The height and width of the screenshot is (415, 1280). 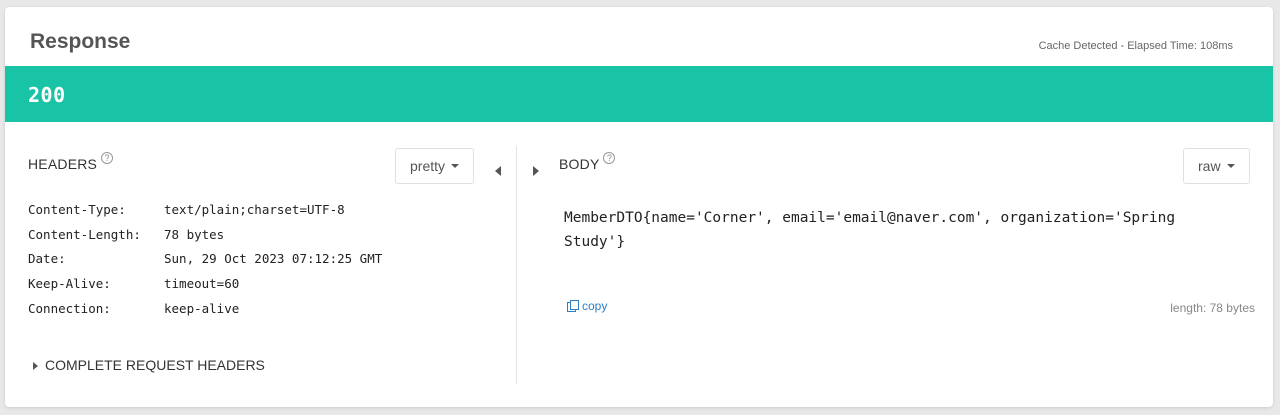 I want to click on response-title: Response, so click(x=80, y=41).